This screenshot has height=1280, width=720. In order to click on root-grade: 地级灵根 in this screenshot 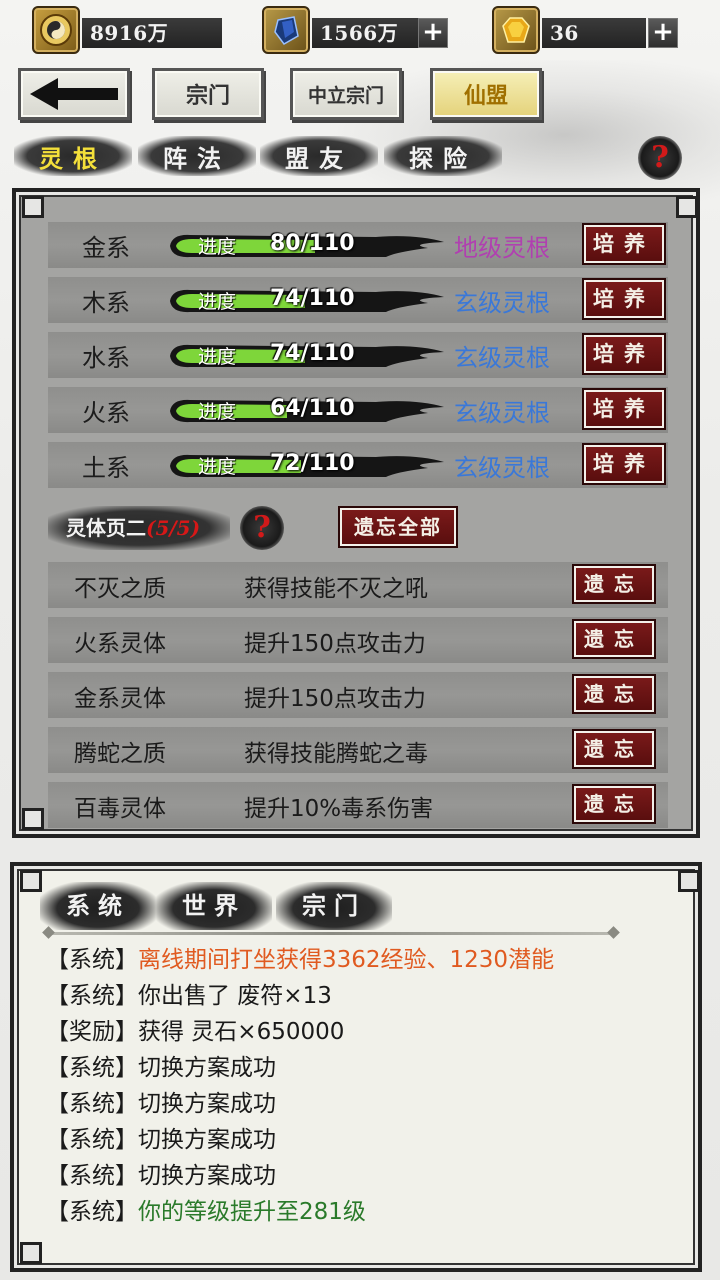, I will do `click(502, 248)`.